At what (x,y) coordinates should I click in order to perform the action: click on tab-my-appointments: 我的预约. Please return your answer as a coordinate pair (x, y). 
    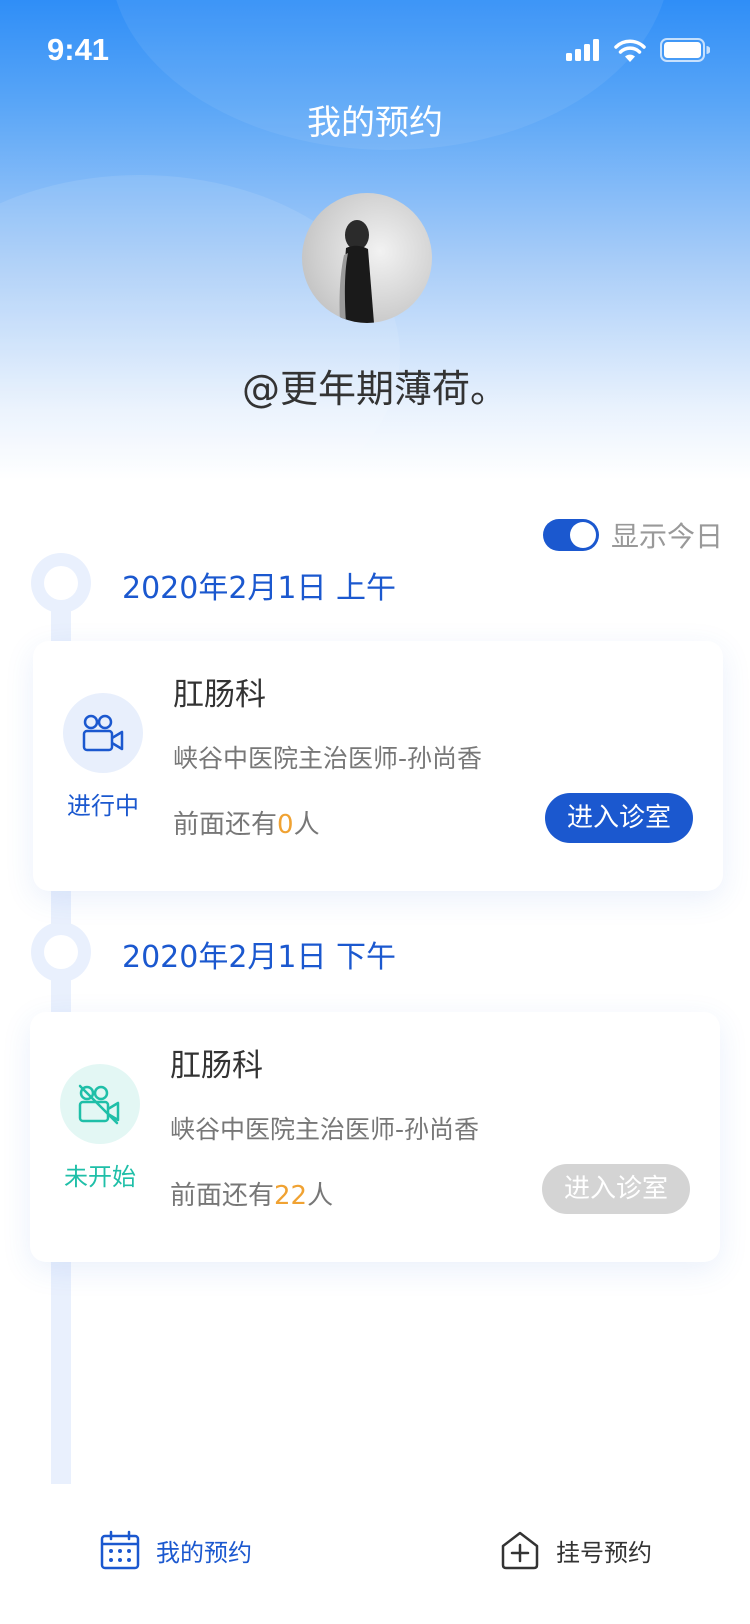
    Looking at the image, I should click on (176, 1550).